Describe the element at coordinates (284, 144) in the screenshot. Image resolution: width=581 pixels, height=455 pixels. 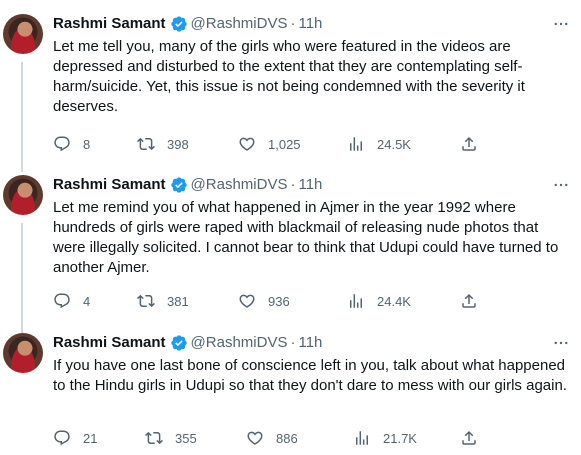
I see `like-count: 1,025` at that location.